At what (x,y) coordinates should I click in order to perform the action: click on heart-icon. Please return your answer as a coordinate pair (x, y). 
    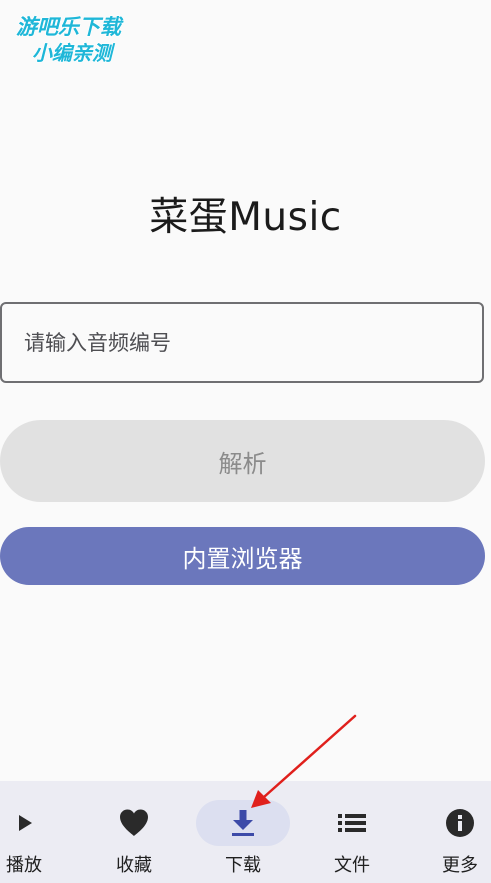
    Looking at the image, I should click on (134, 822).